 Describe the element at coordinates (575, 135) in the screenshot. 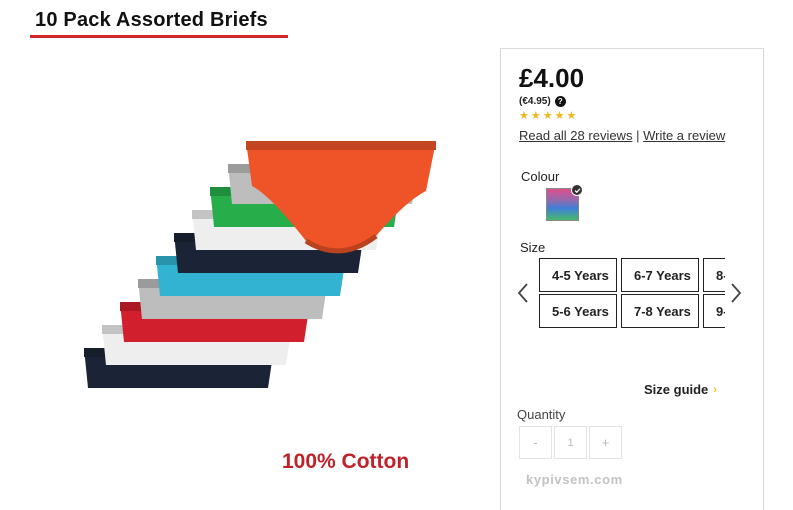

I see `read-reviews-link: Read all 28 reviews` at that location.